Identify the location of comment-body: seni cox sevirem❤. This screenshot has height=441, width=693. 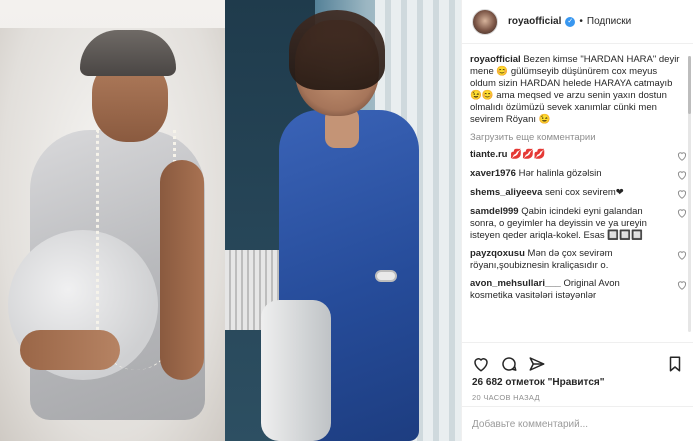
(584, 192).